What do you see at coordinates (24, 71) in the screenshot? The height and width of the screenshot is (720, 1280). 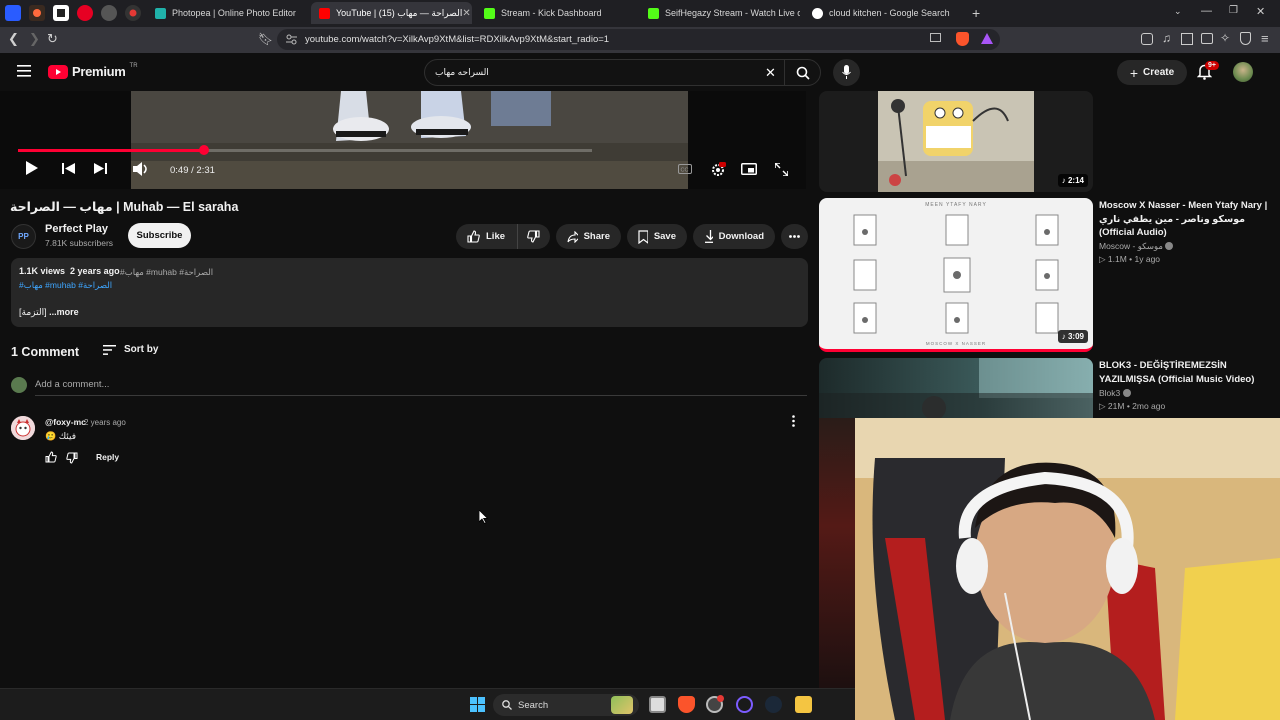 I see `hamburger-menu-icon` at bounding box center [24, 71].